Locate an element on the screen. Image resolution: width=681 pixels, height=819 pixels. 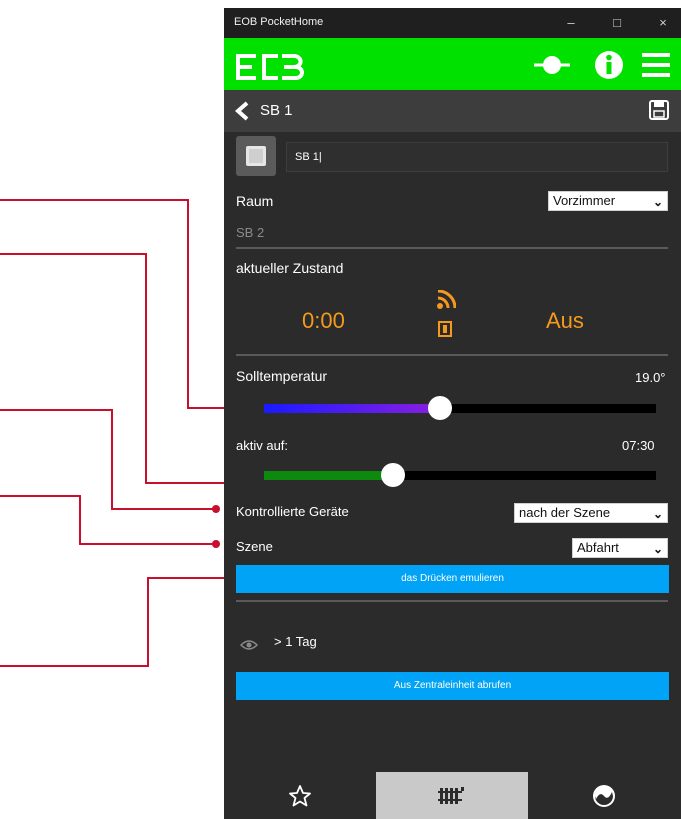
info-icon is located at coordinates (609, 65).